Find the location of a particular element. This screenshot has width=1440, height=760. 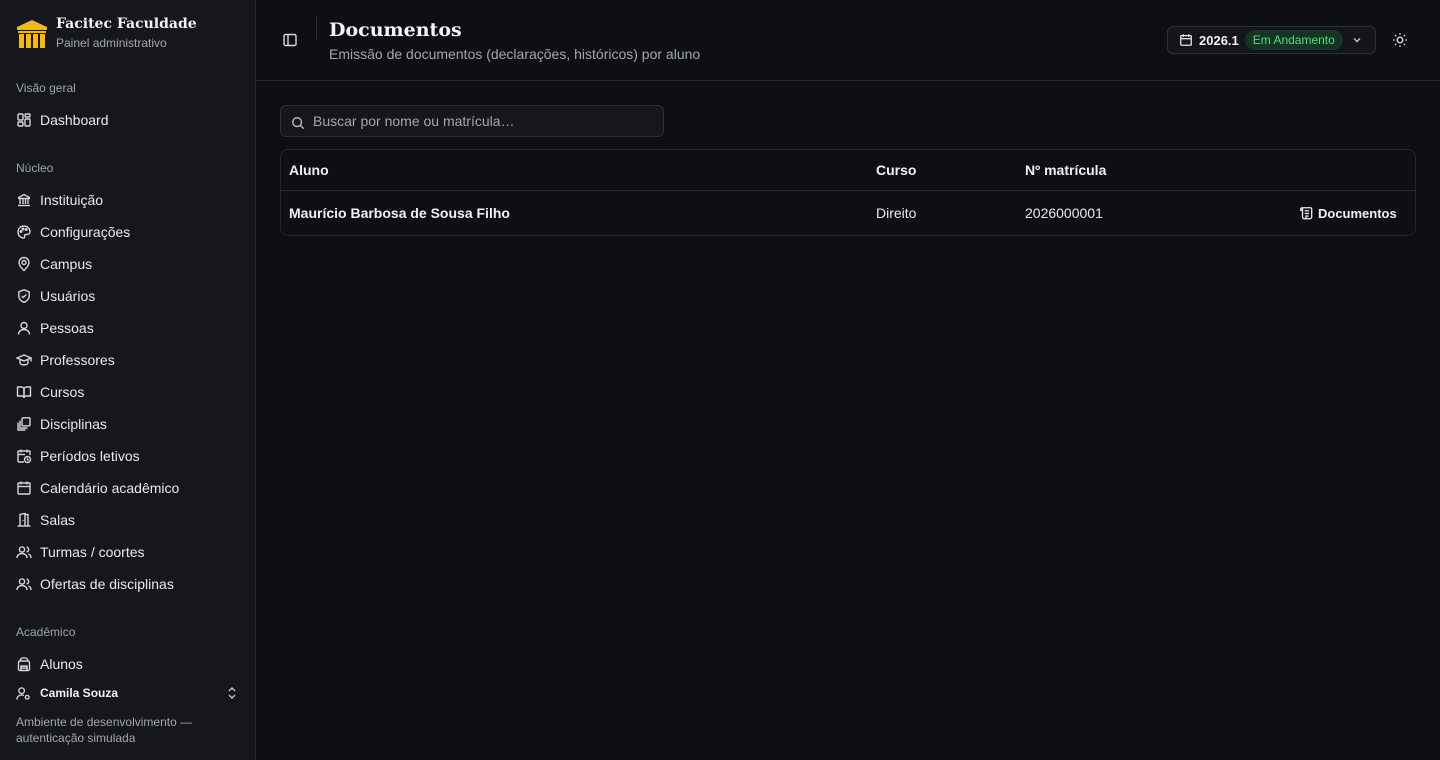

sidebar-item-usuarios: Usuários is located at coordinates (128, 296).